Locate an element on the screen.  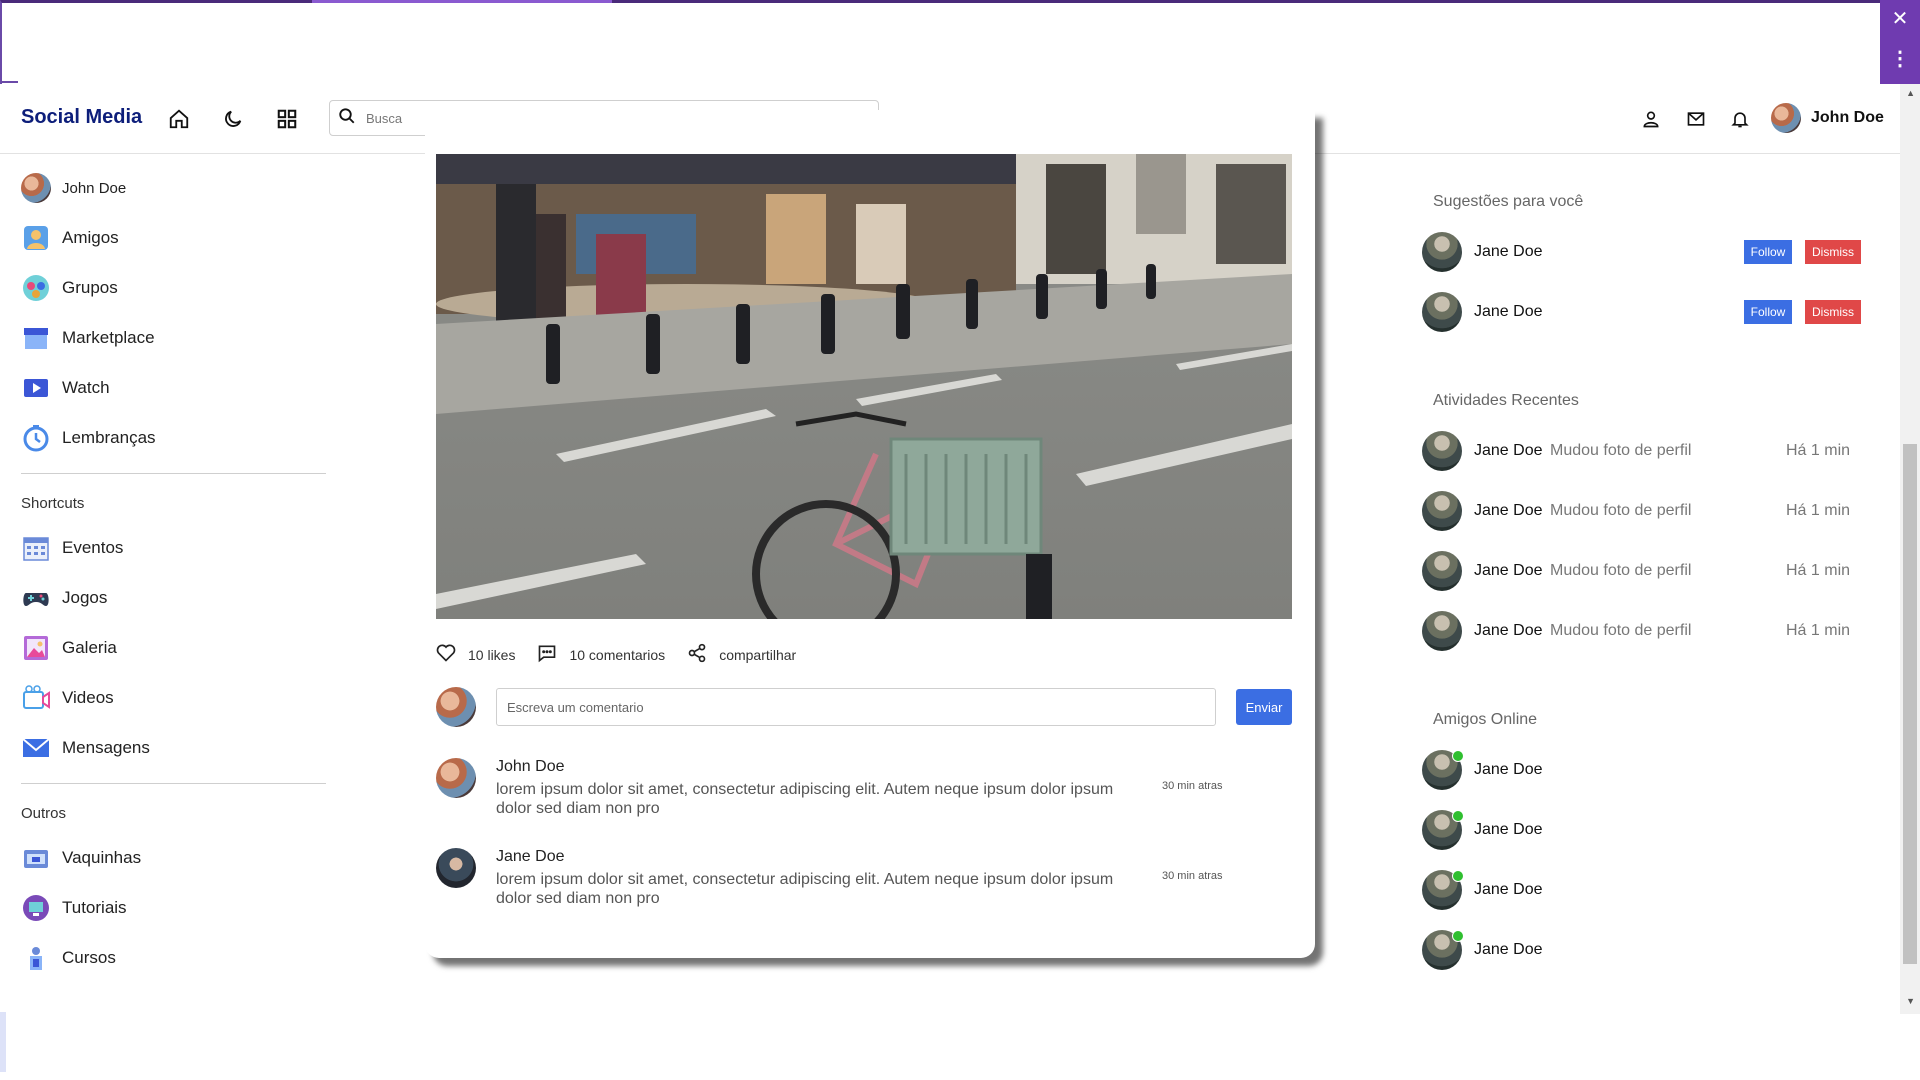
video-icon is located at coordinates (36, 698).